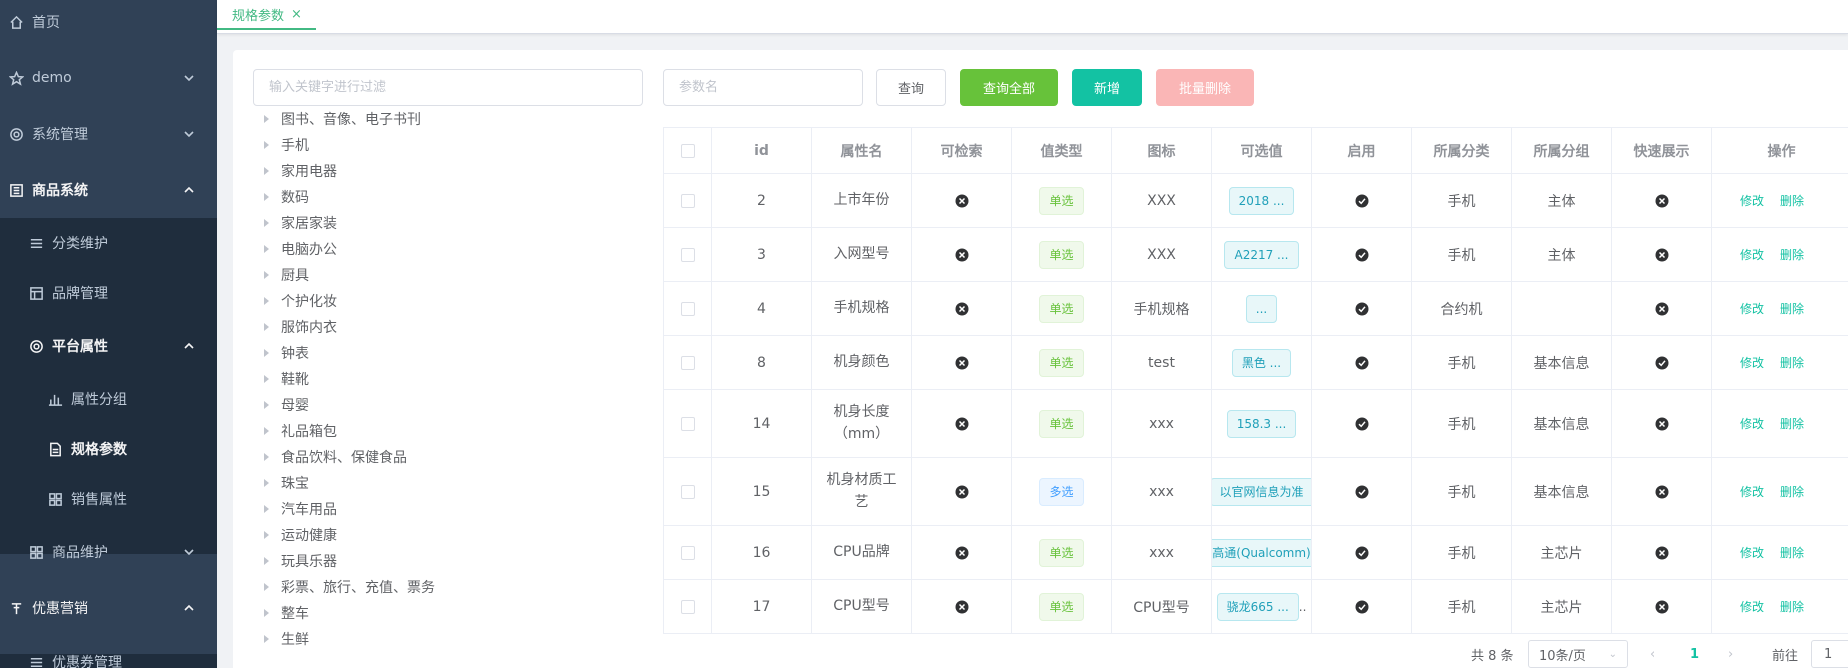 The image size is (1848, 668). What do you see at coordinates (448, 145) in the screenshot?
I see `tree-node: 手机` at bounding box center [448, 145].